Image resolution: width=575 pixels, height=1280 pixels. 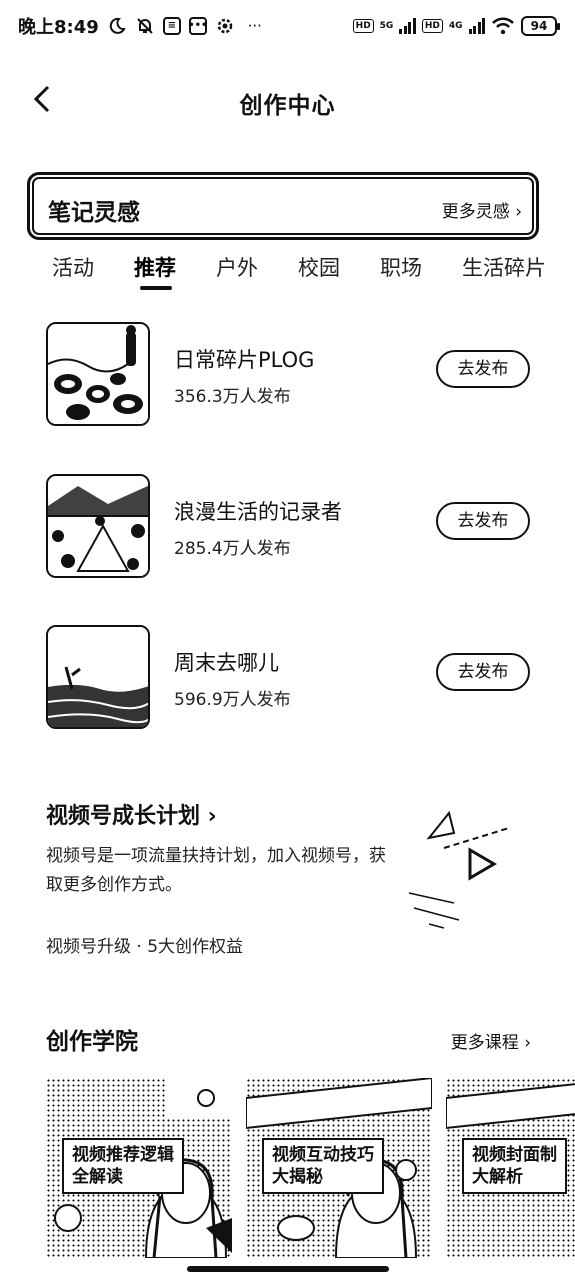 I want to click on topic-publish-count: 285.4万人发布, so click(x=232, y=549).